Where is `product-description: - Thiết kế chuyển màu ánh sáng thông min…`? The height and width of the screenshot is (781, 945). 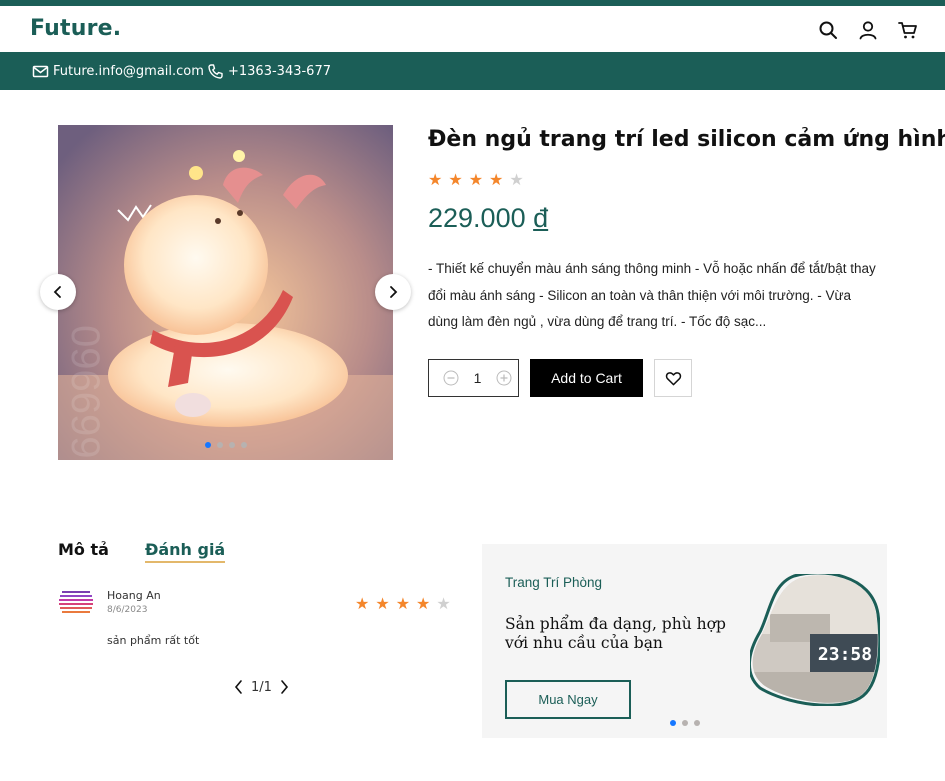 product-description: - Thiết kế chuyển màu ánh sáng thông min… is located at coordinates (652, 295).